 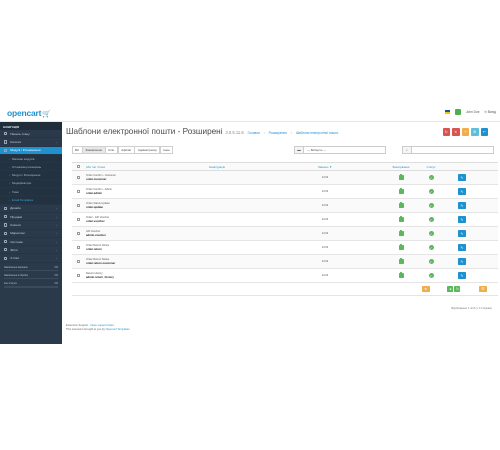 What do you see at coordinates (31, 200) in the screenshot?
I see `sidebar-item: › Email Templates` at bounding box center [31, 200].